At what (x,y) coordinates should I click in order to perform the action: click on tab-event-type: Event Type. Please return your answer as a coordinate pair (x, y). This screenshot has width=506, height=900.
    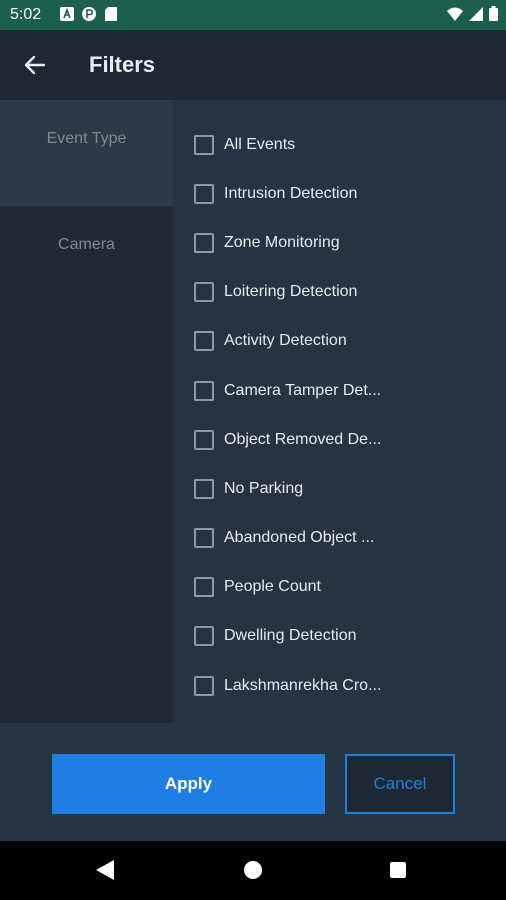
    Looking at the image, I should click on (86, 153).